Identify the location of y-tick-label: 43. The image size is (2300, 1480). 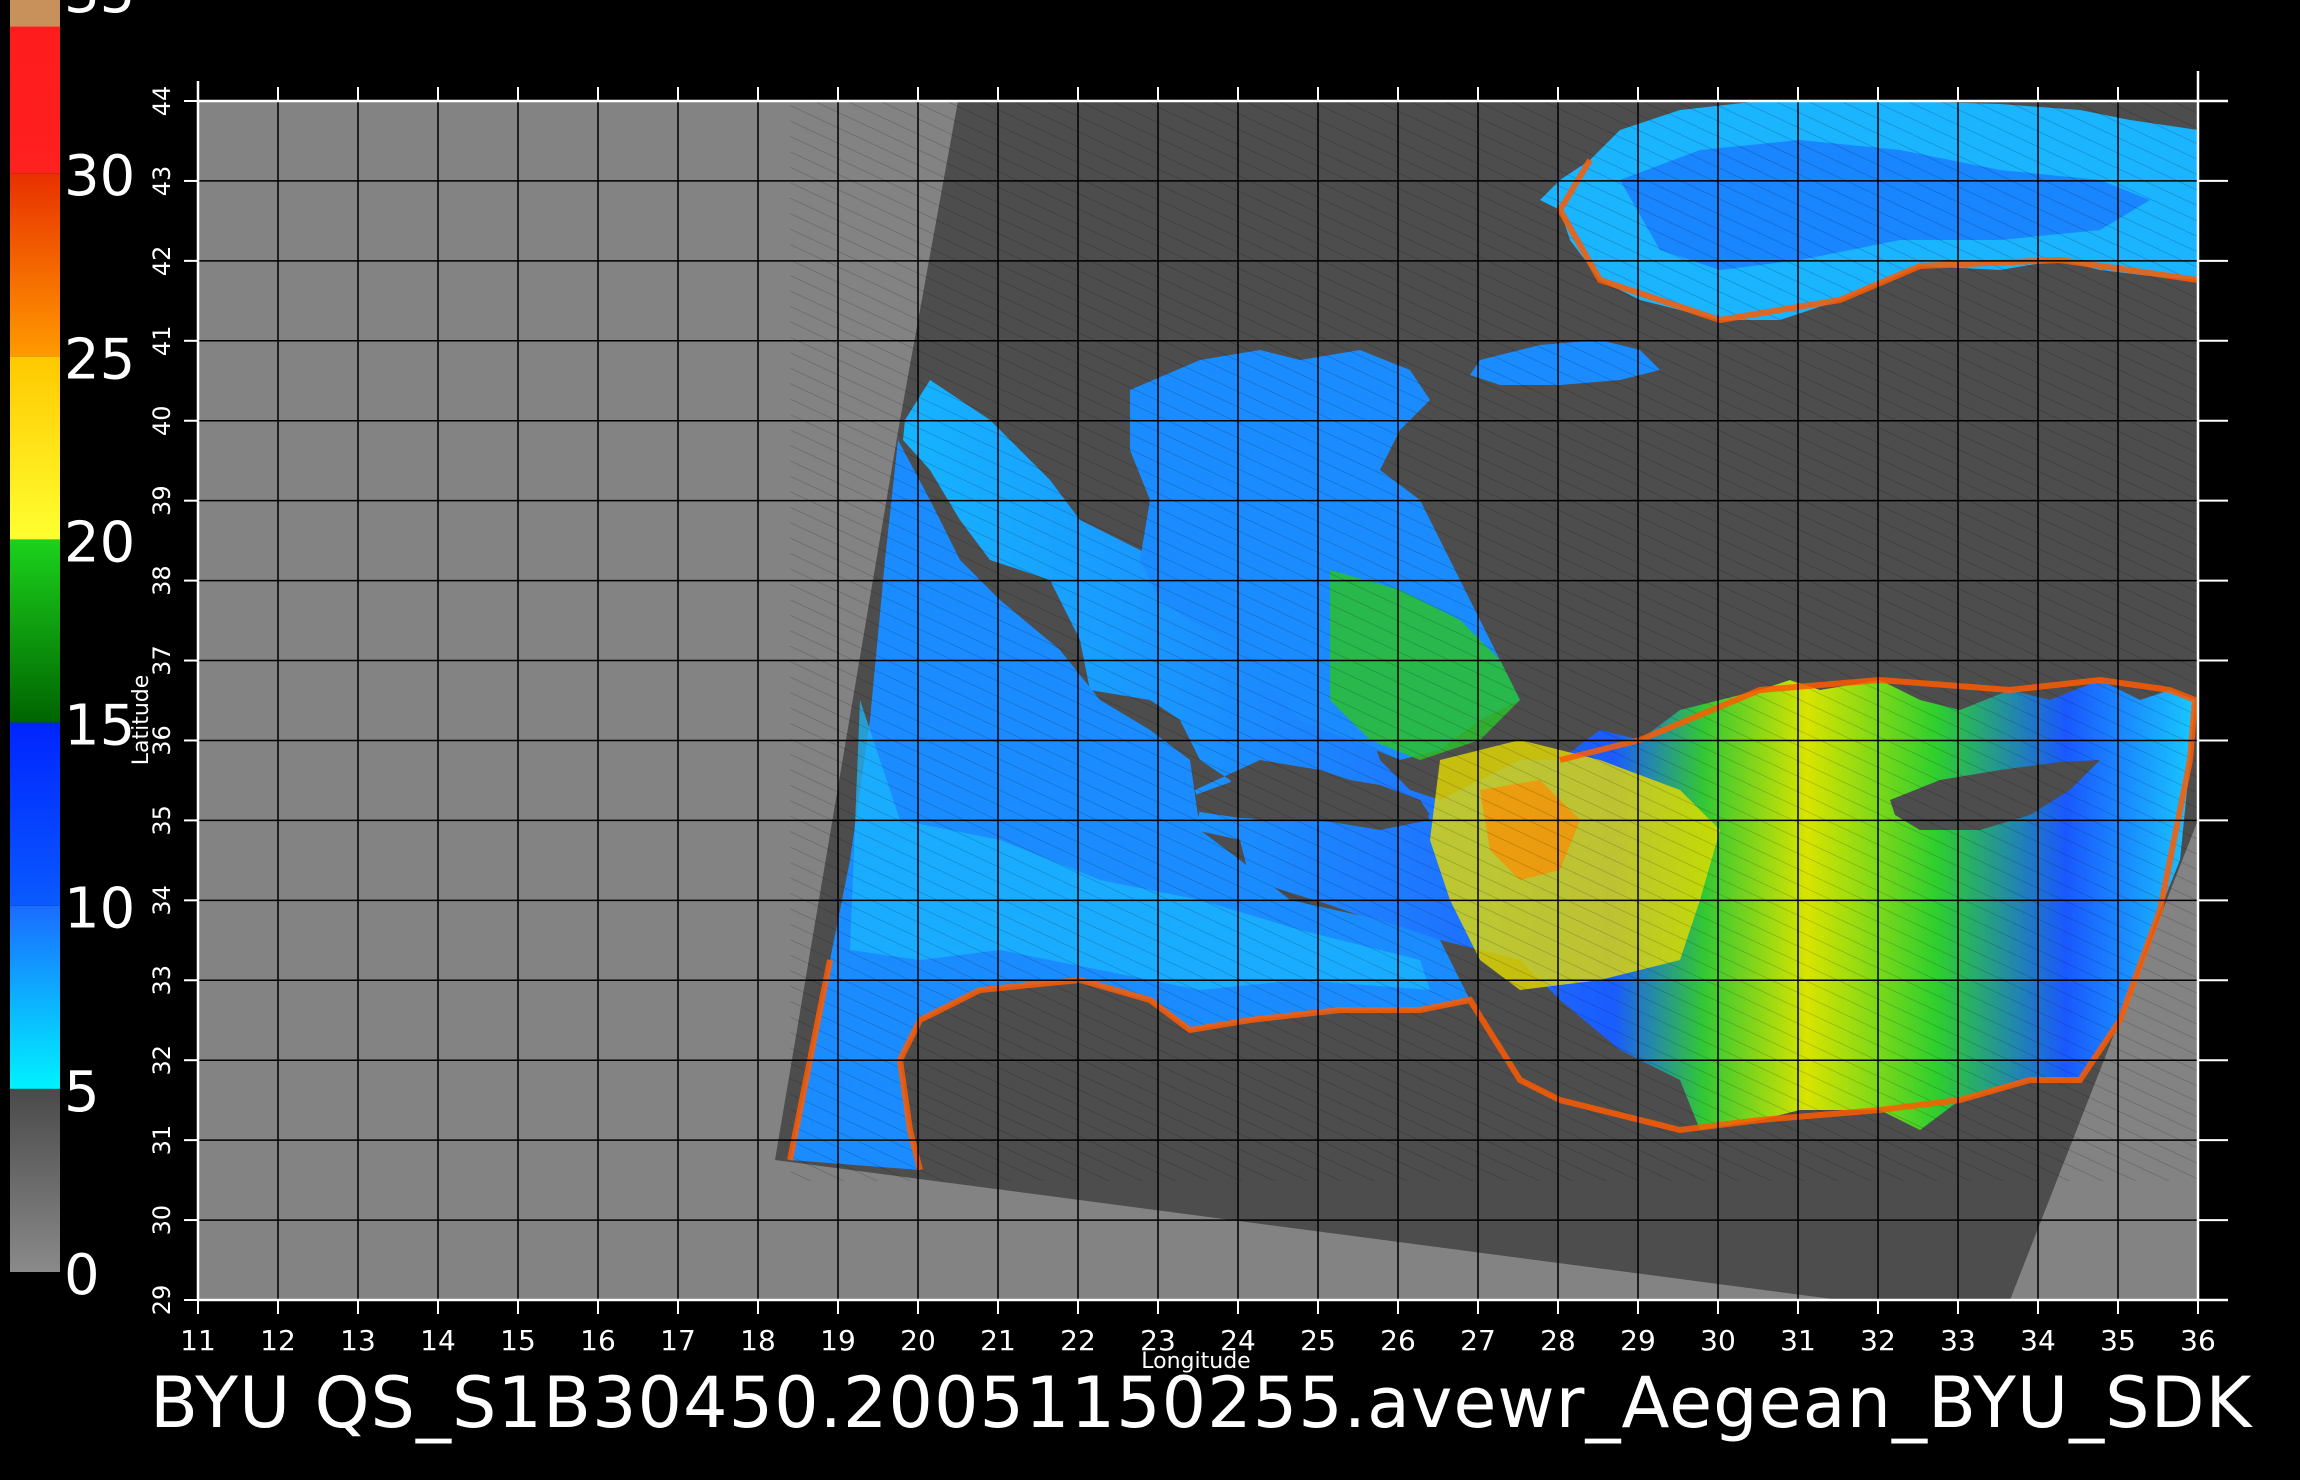
(162, 181).